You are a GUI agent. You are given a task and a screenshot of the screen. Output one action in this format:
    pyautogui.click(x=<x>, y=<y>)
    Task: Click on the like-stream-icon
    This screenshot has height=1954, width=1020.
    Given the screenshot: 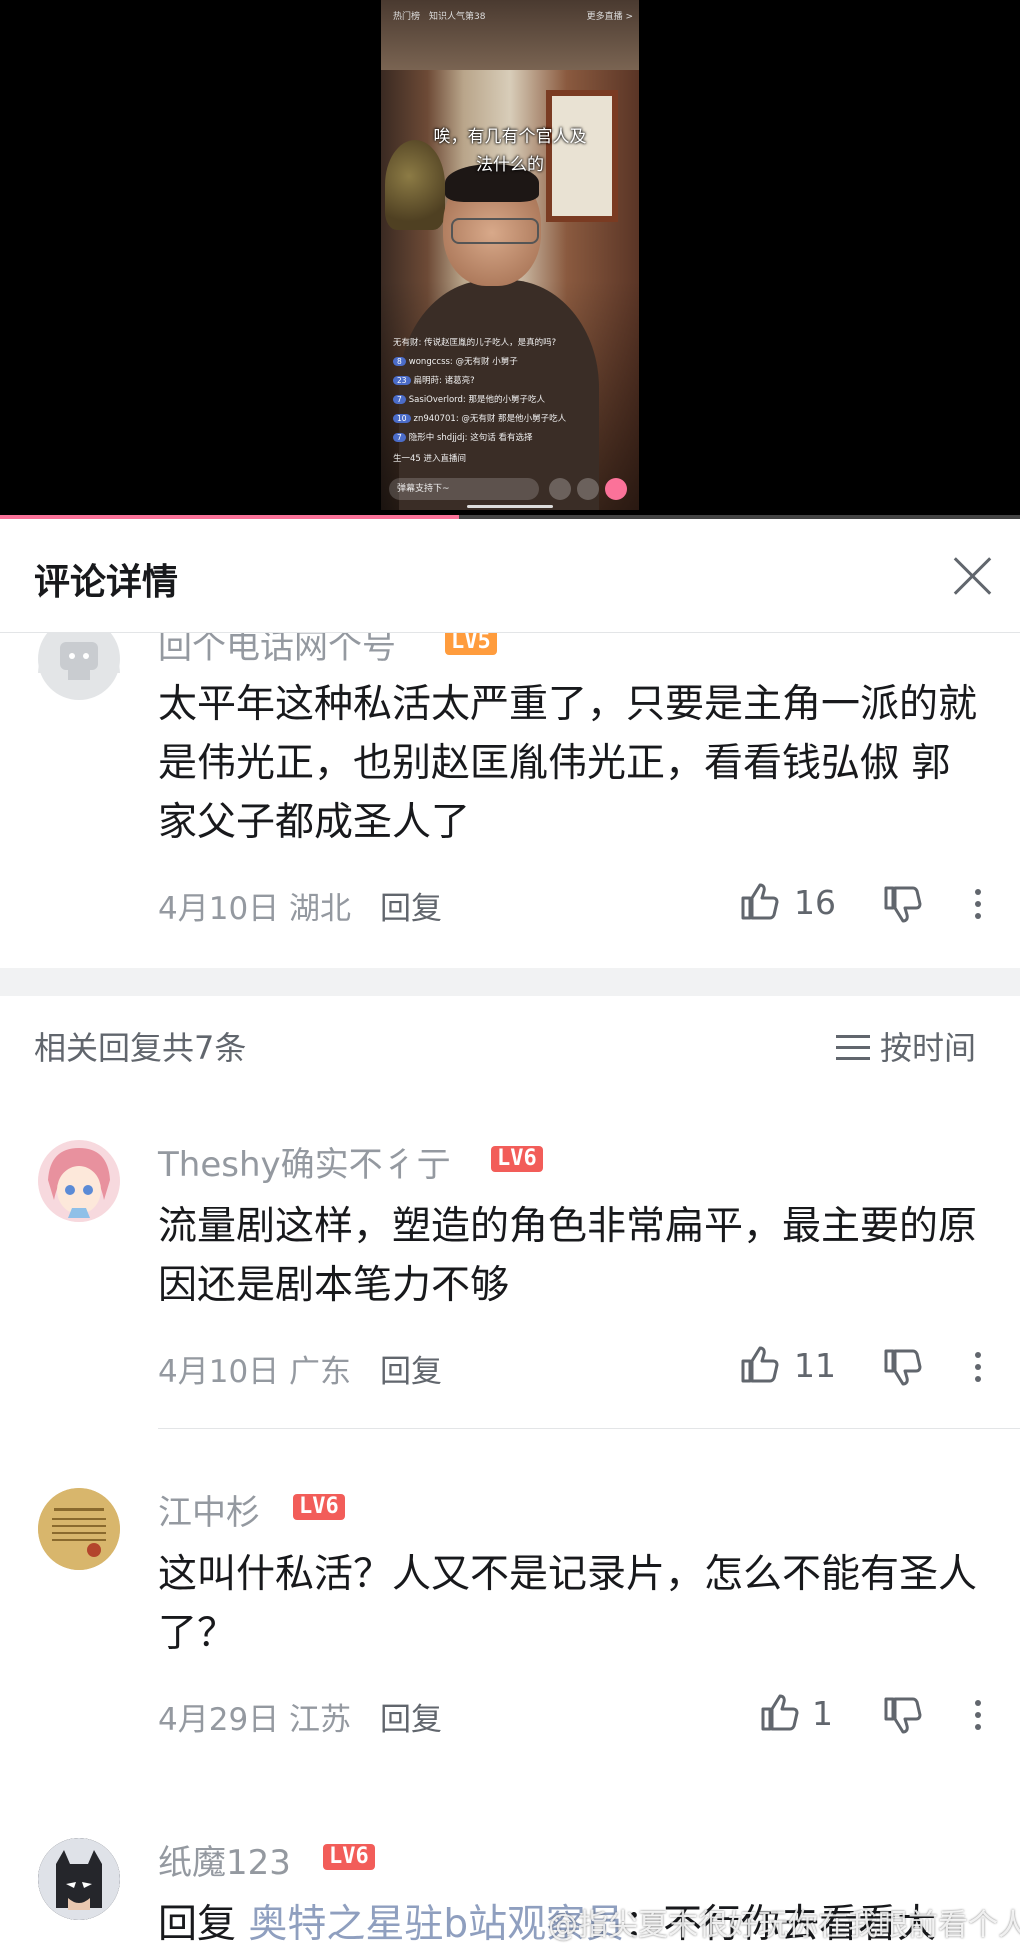 What is the action you would take?
    pyautogui.click(x=588, y=489)
    